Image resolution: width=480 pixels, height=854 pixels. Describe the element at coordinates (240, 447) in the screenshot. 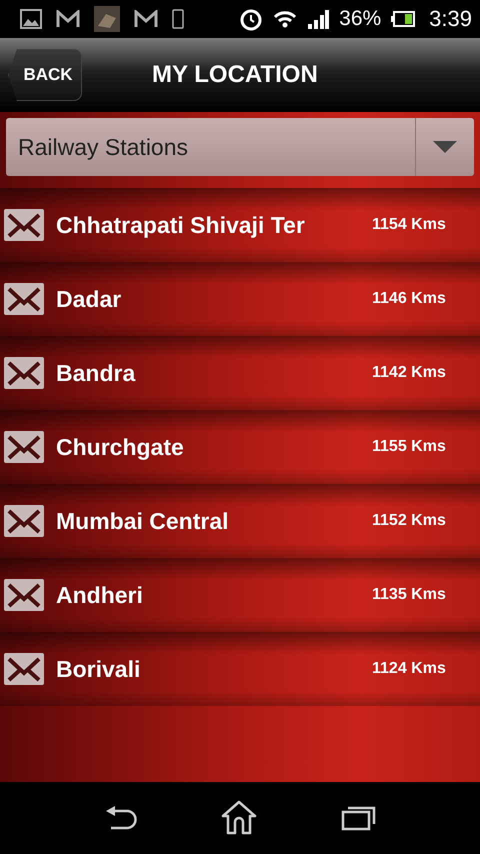

I see `station-row: Churchgate 1155 Kms` at that location.